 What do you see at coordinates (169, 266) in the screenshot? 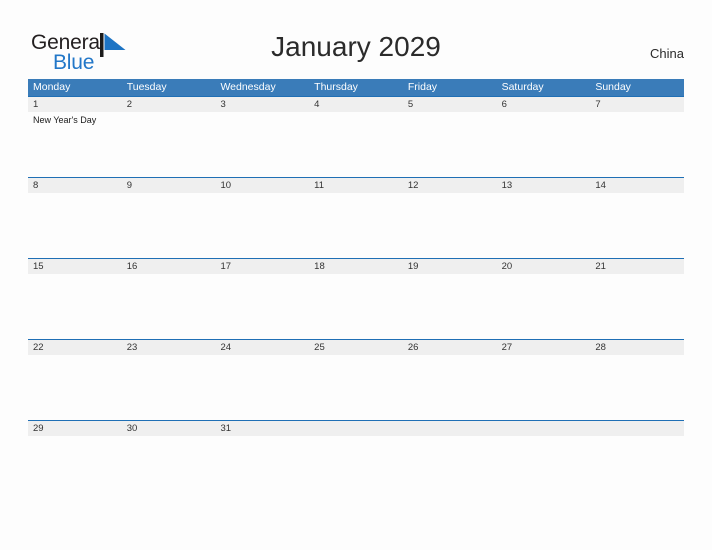
I see `date-number: 16` at bounding box center [169, 266].